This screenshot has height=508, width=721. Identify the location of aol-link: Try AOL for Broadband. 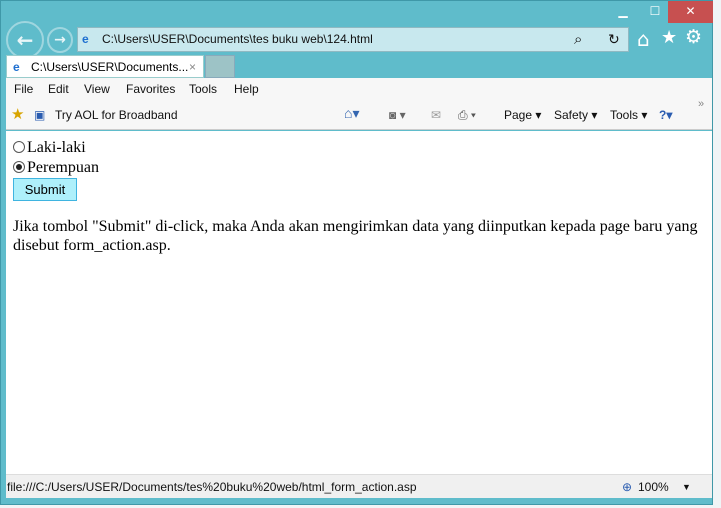
(116, 115).